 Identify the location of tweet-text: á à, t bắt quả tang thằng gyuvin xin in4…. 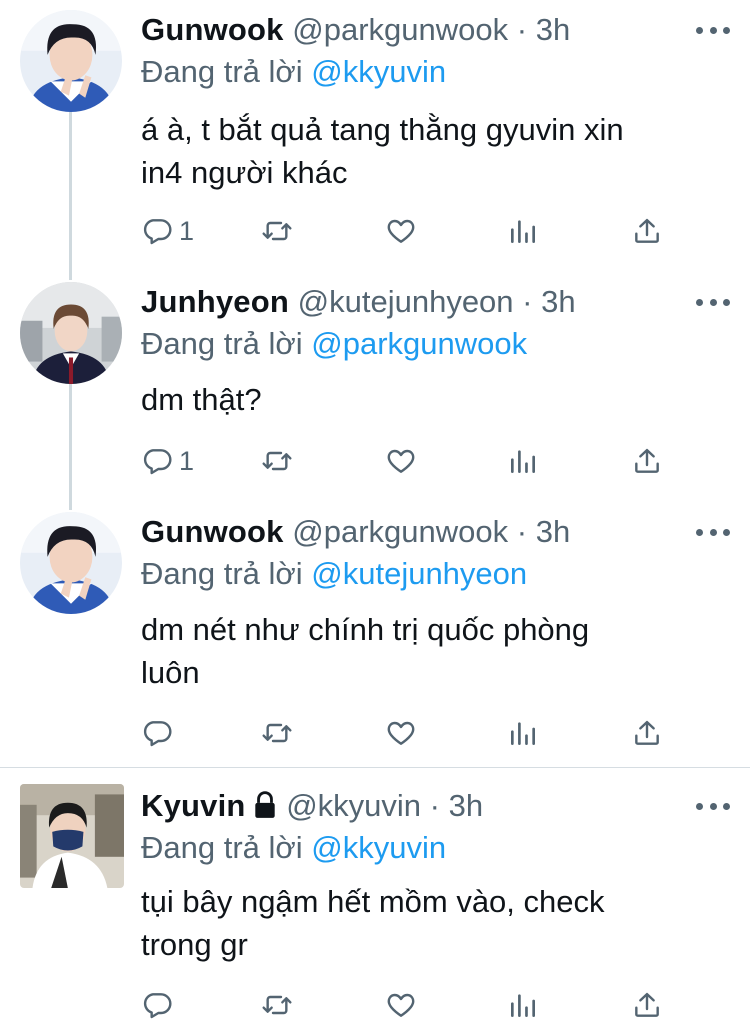
(436, 151).